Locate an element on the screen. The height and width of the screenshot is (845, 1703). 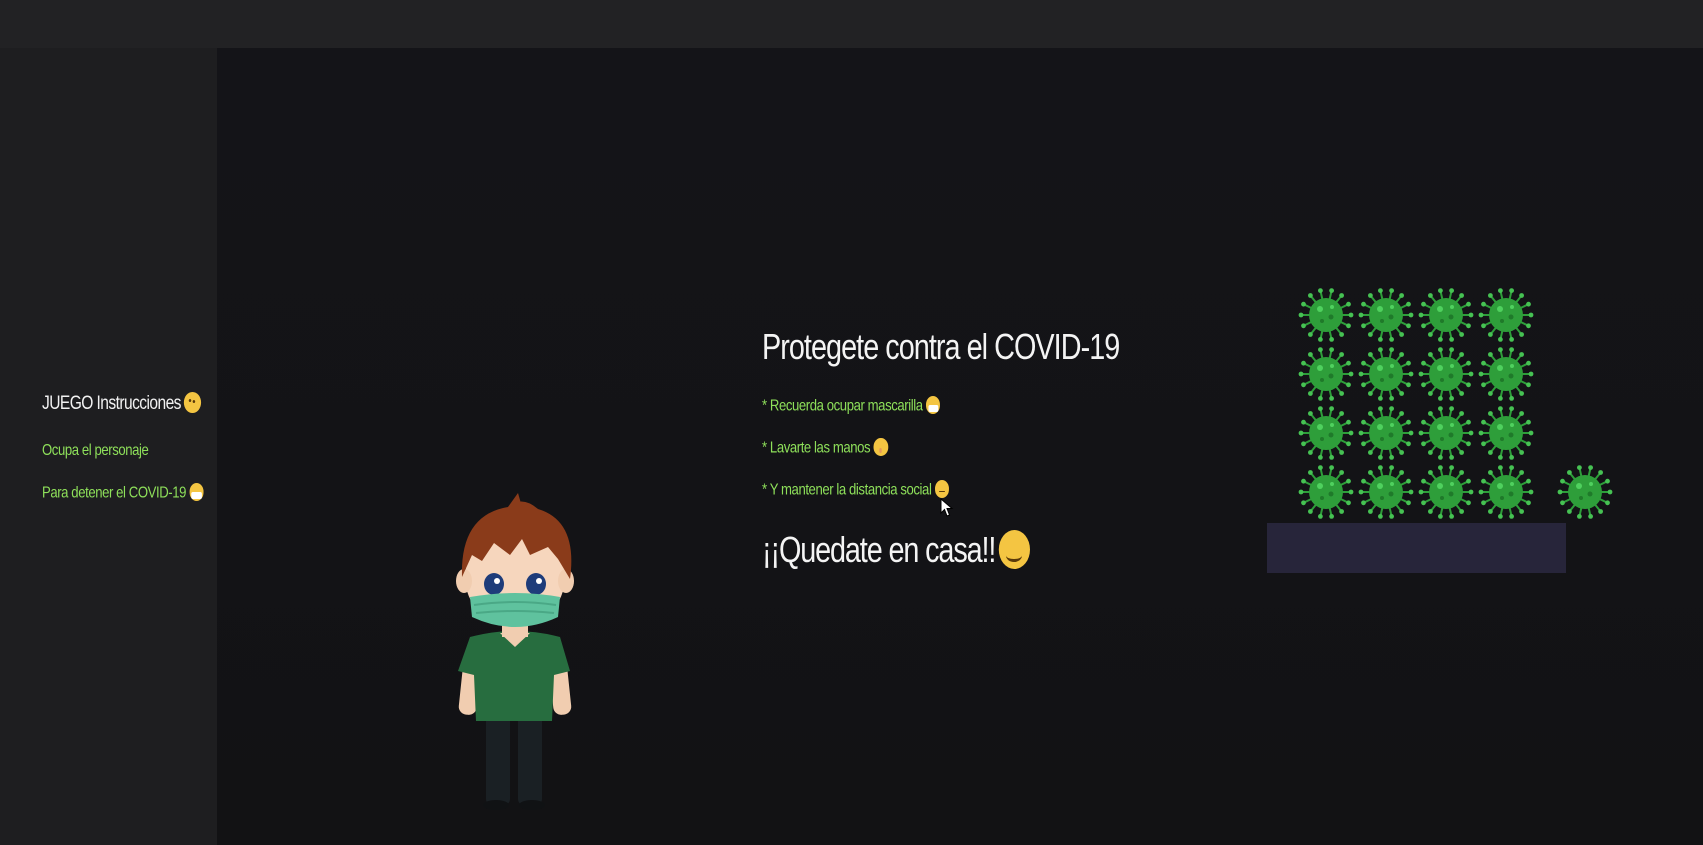
smirk-emoji-icon is located at coordinates (193, 402).